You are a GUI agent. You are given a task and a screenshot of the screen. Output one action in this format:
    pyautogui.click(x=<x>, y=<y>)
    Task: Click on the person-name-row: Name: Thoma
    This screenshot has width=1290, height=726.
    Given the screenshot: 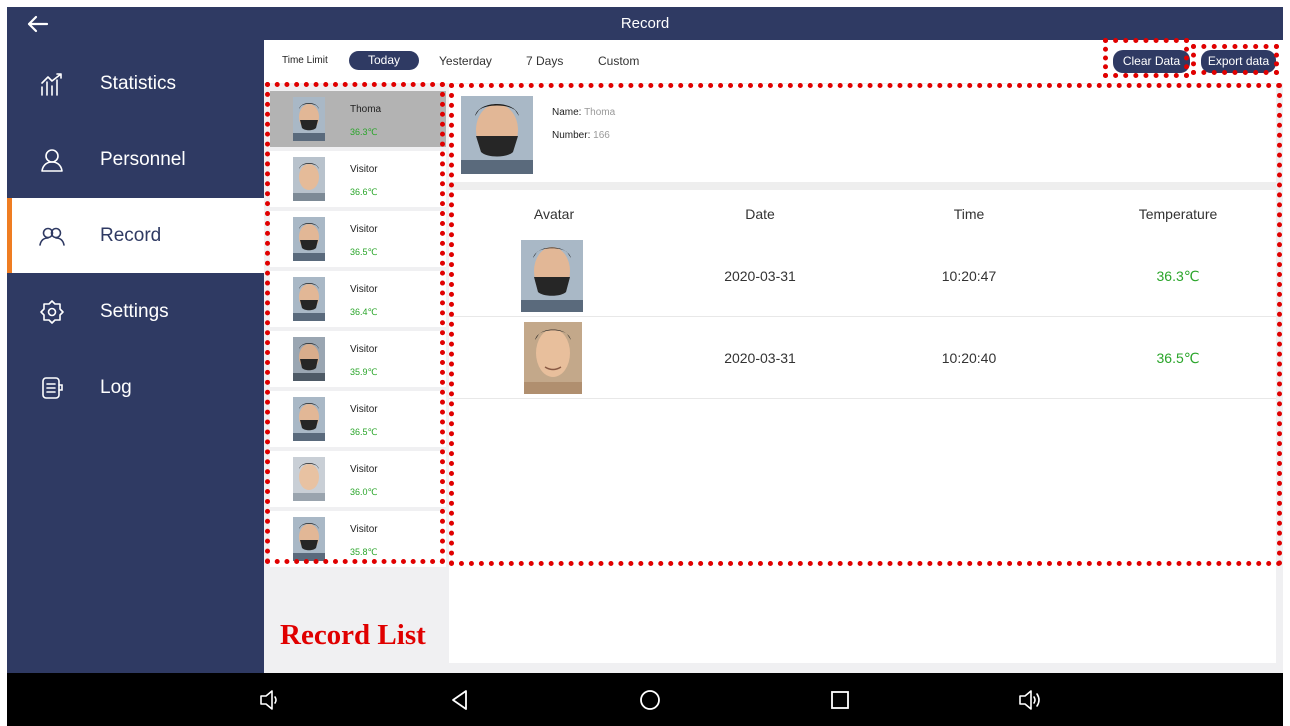 What is the action you would take?
    pyautogui.click(x=583, y=112)
    